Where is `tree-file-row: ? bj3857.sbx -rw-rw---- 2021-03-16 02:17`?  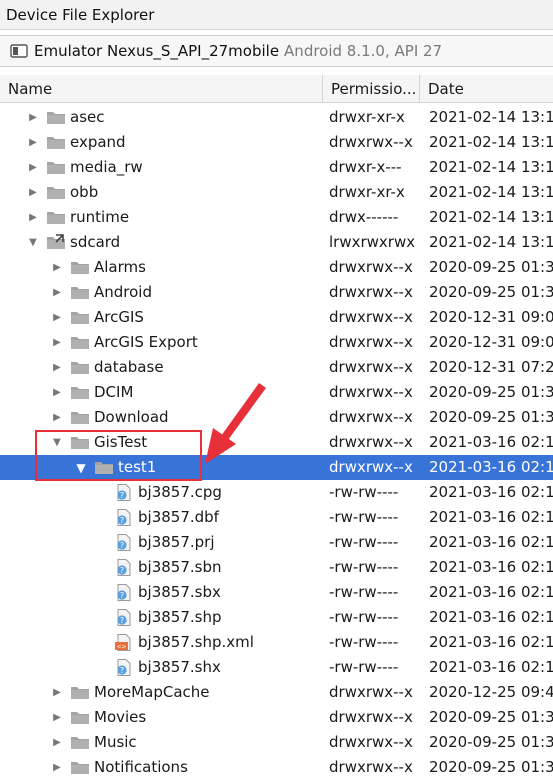
tree-file-row: ? bj3857.sbx -rw-rw---- 2021-03-16 02:17 is located at coordinates (276, 592).